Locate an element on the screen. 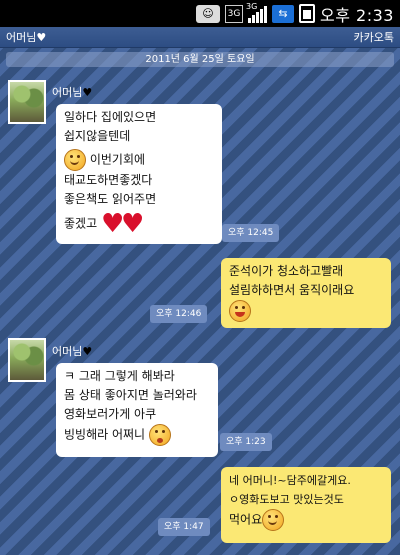  app-name: 카카오톡 is located at coordinates (373, 37).